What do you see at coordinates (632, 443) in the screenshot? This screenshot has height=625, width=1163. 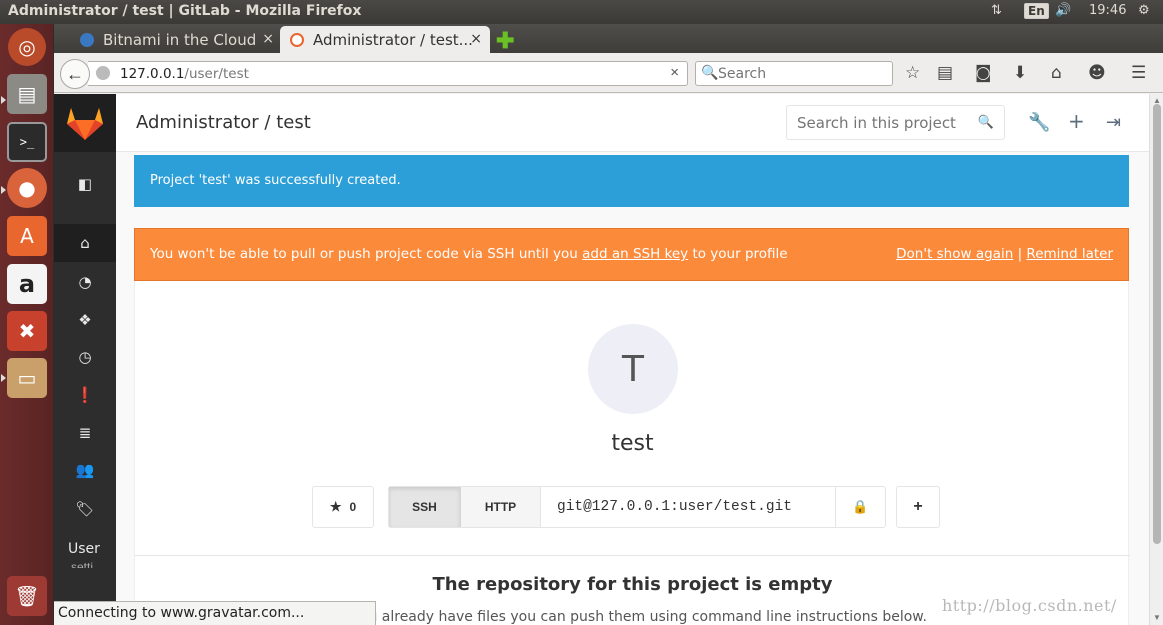 I see `project-name: test` at bounding box center [632, 443].